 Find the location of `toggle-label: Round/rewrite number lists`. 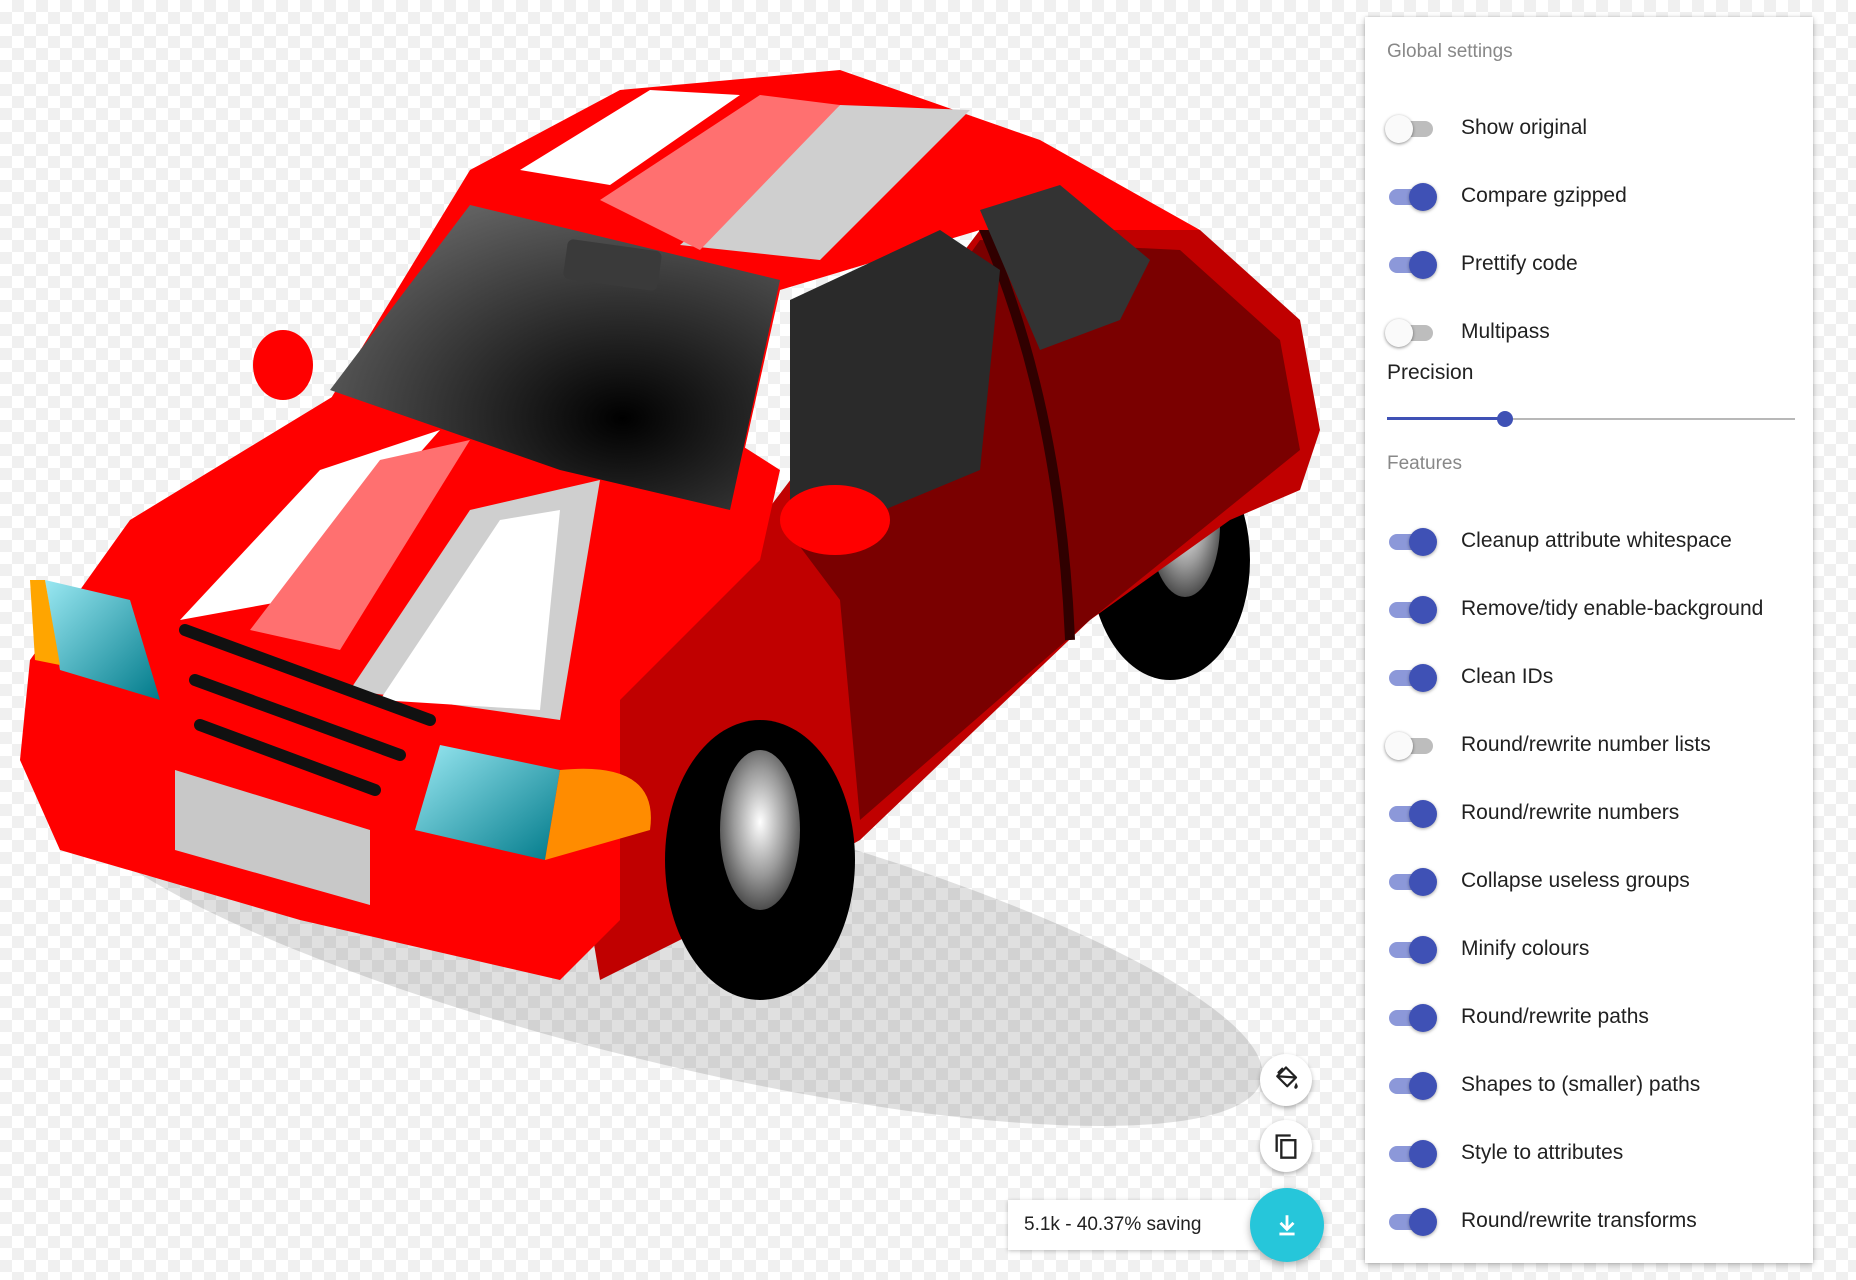

toggle-label: Round/rewrite number lists is located at coordinates (1586, 744).